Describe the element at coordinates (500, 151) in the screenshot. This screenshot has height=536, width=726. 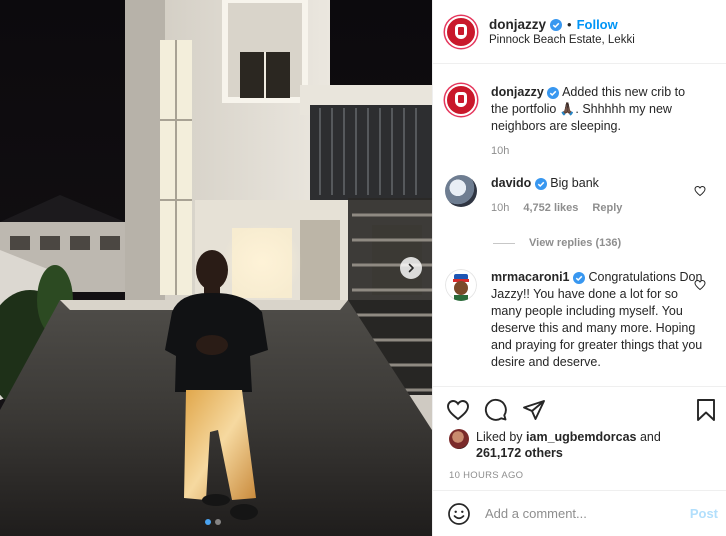
I see `caption-time: 10h` at that location.